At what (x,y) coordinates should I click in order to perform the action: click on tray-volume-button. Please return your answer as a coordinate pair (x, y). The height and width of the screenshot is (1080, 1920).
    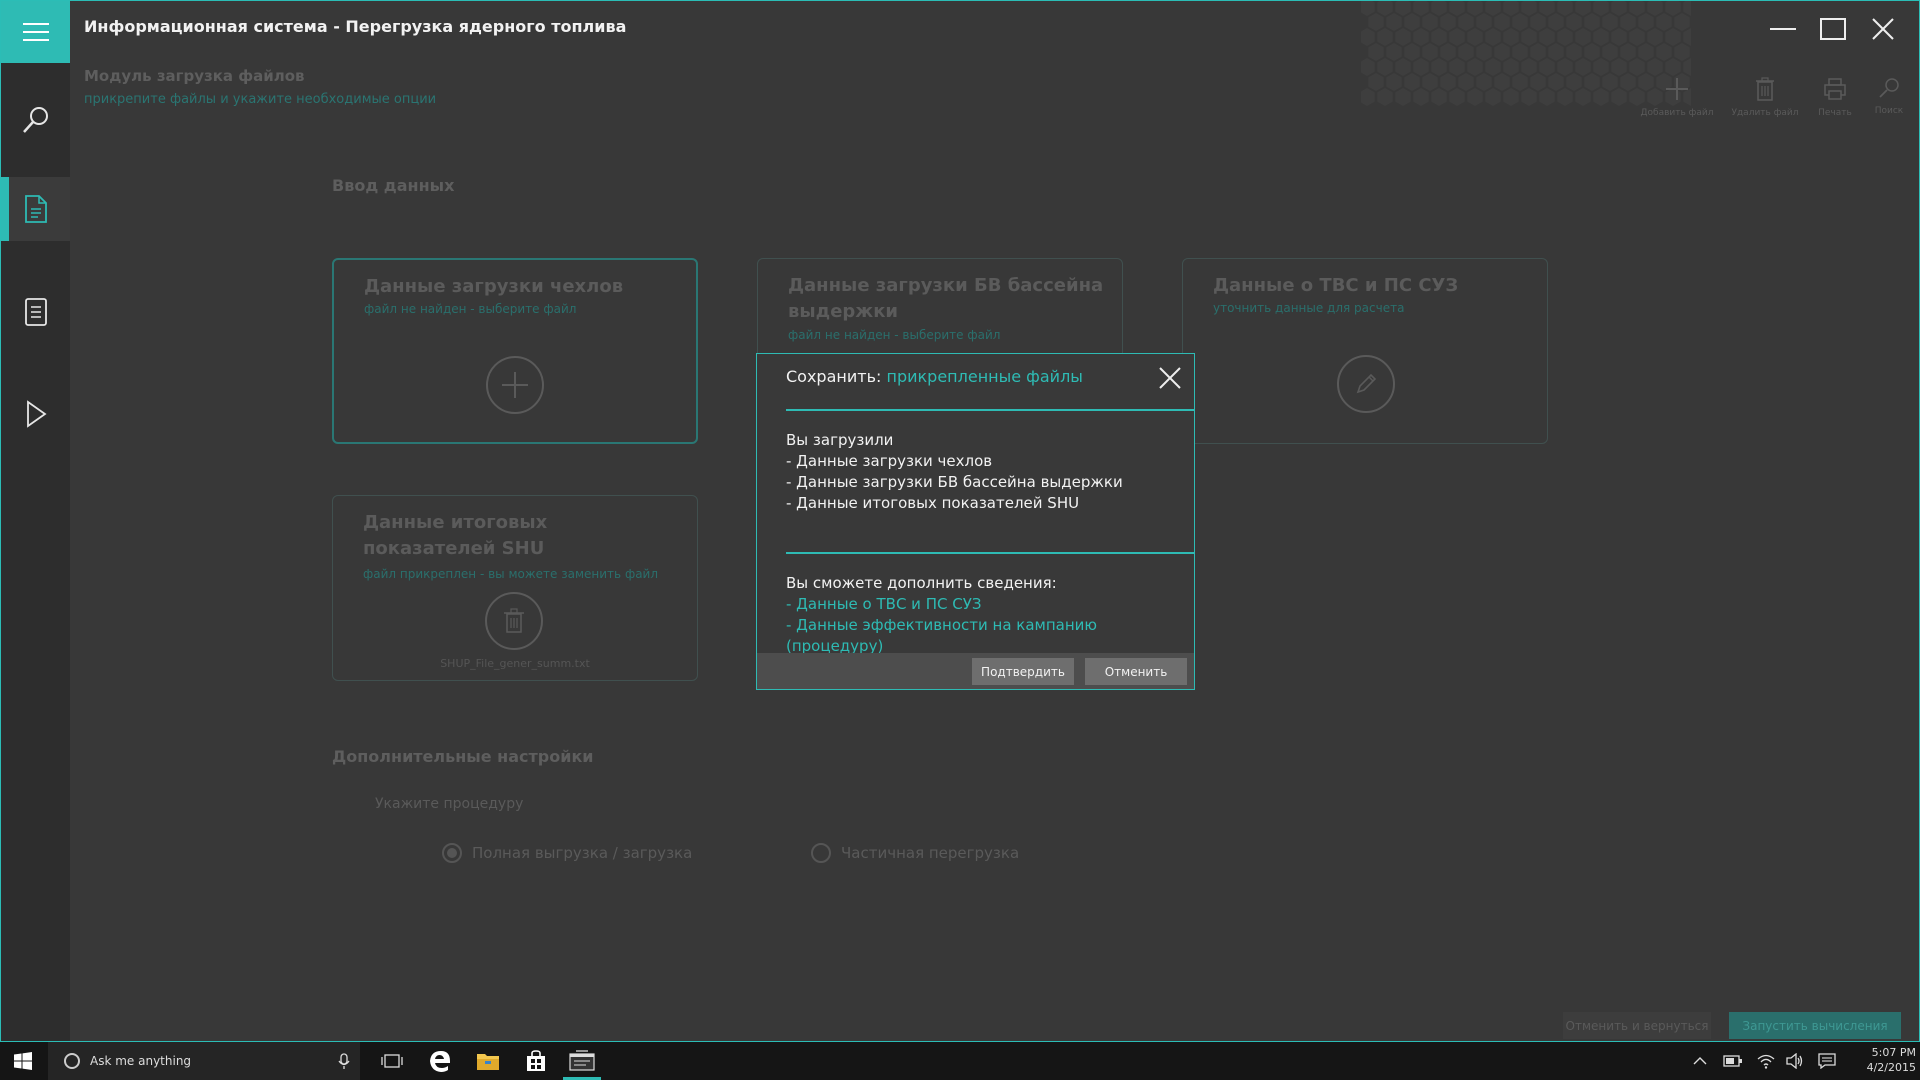
    Looking at the image, I should click on (1795, 1061).